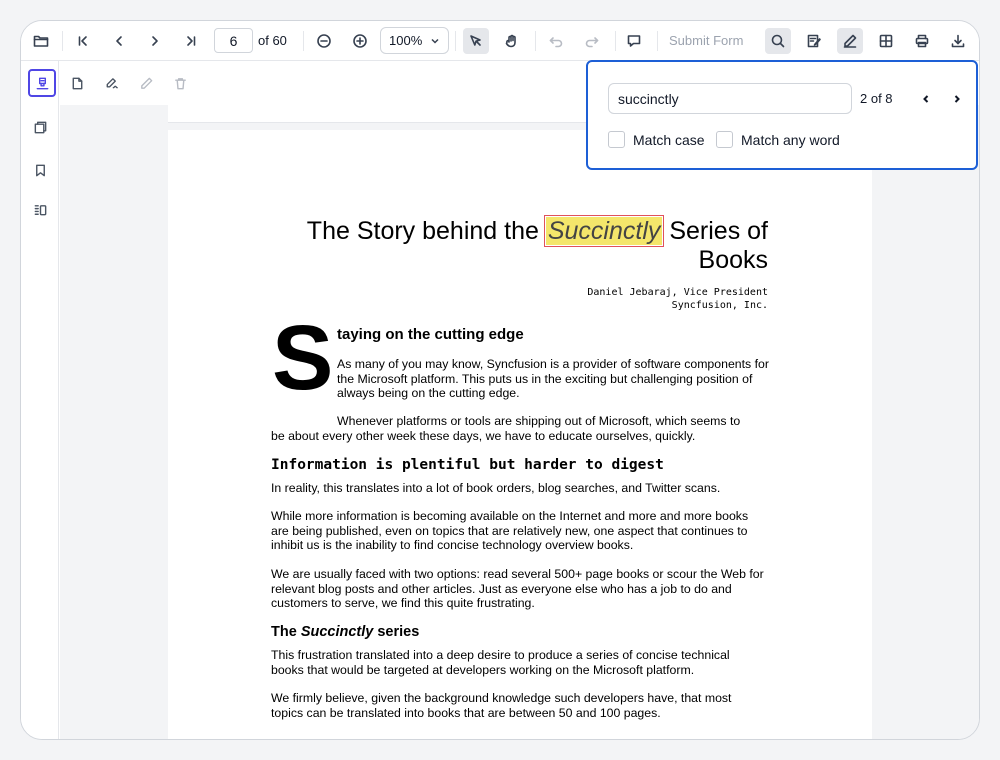 This screenshot has width=1000, height=760. Describe the element at coordinates (41, 41) in the screenshot. I see `open-file-icon` at that location.